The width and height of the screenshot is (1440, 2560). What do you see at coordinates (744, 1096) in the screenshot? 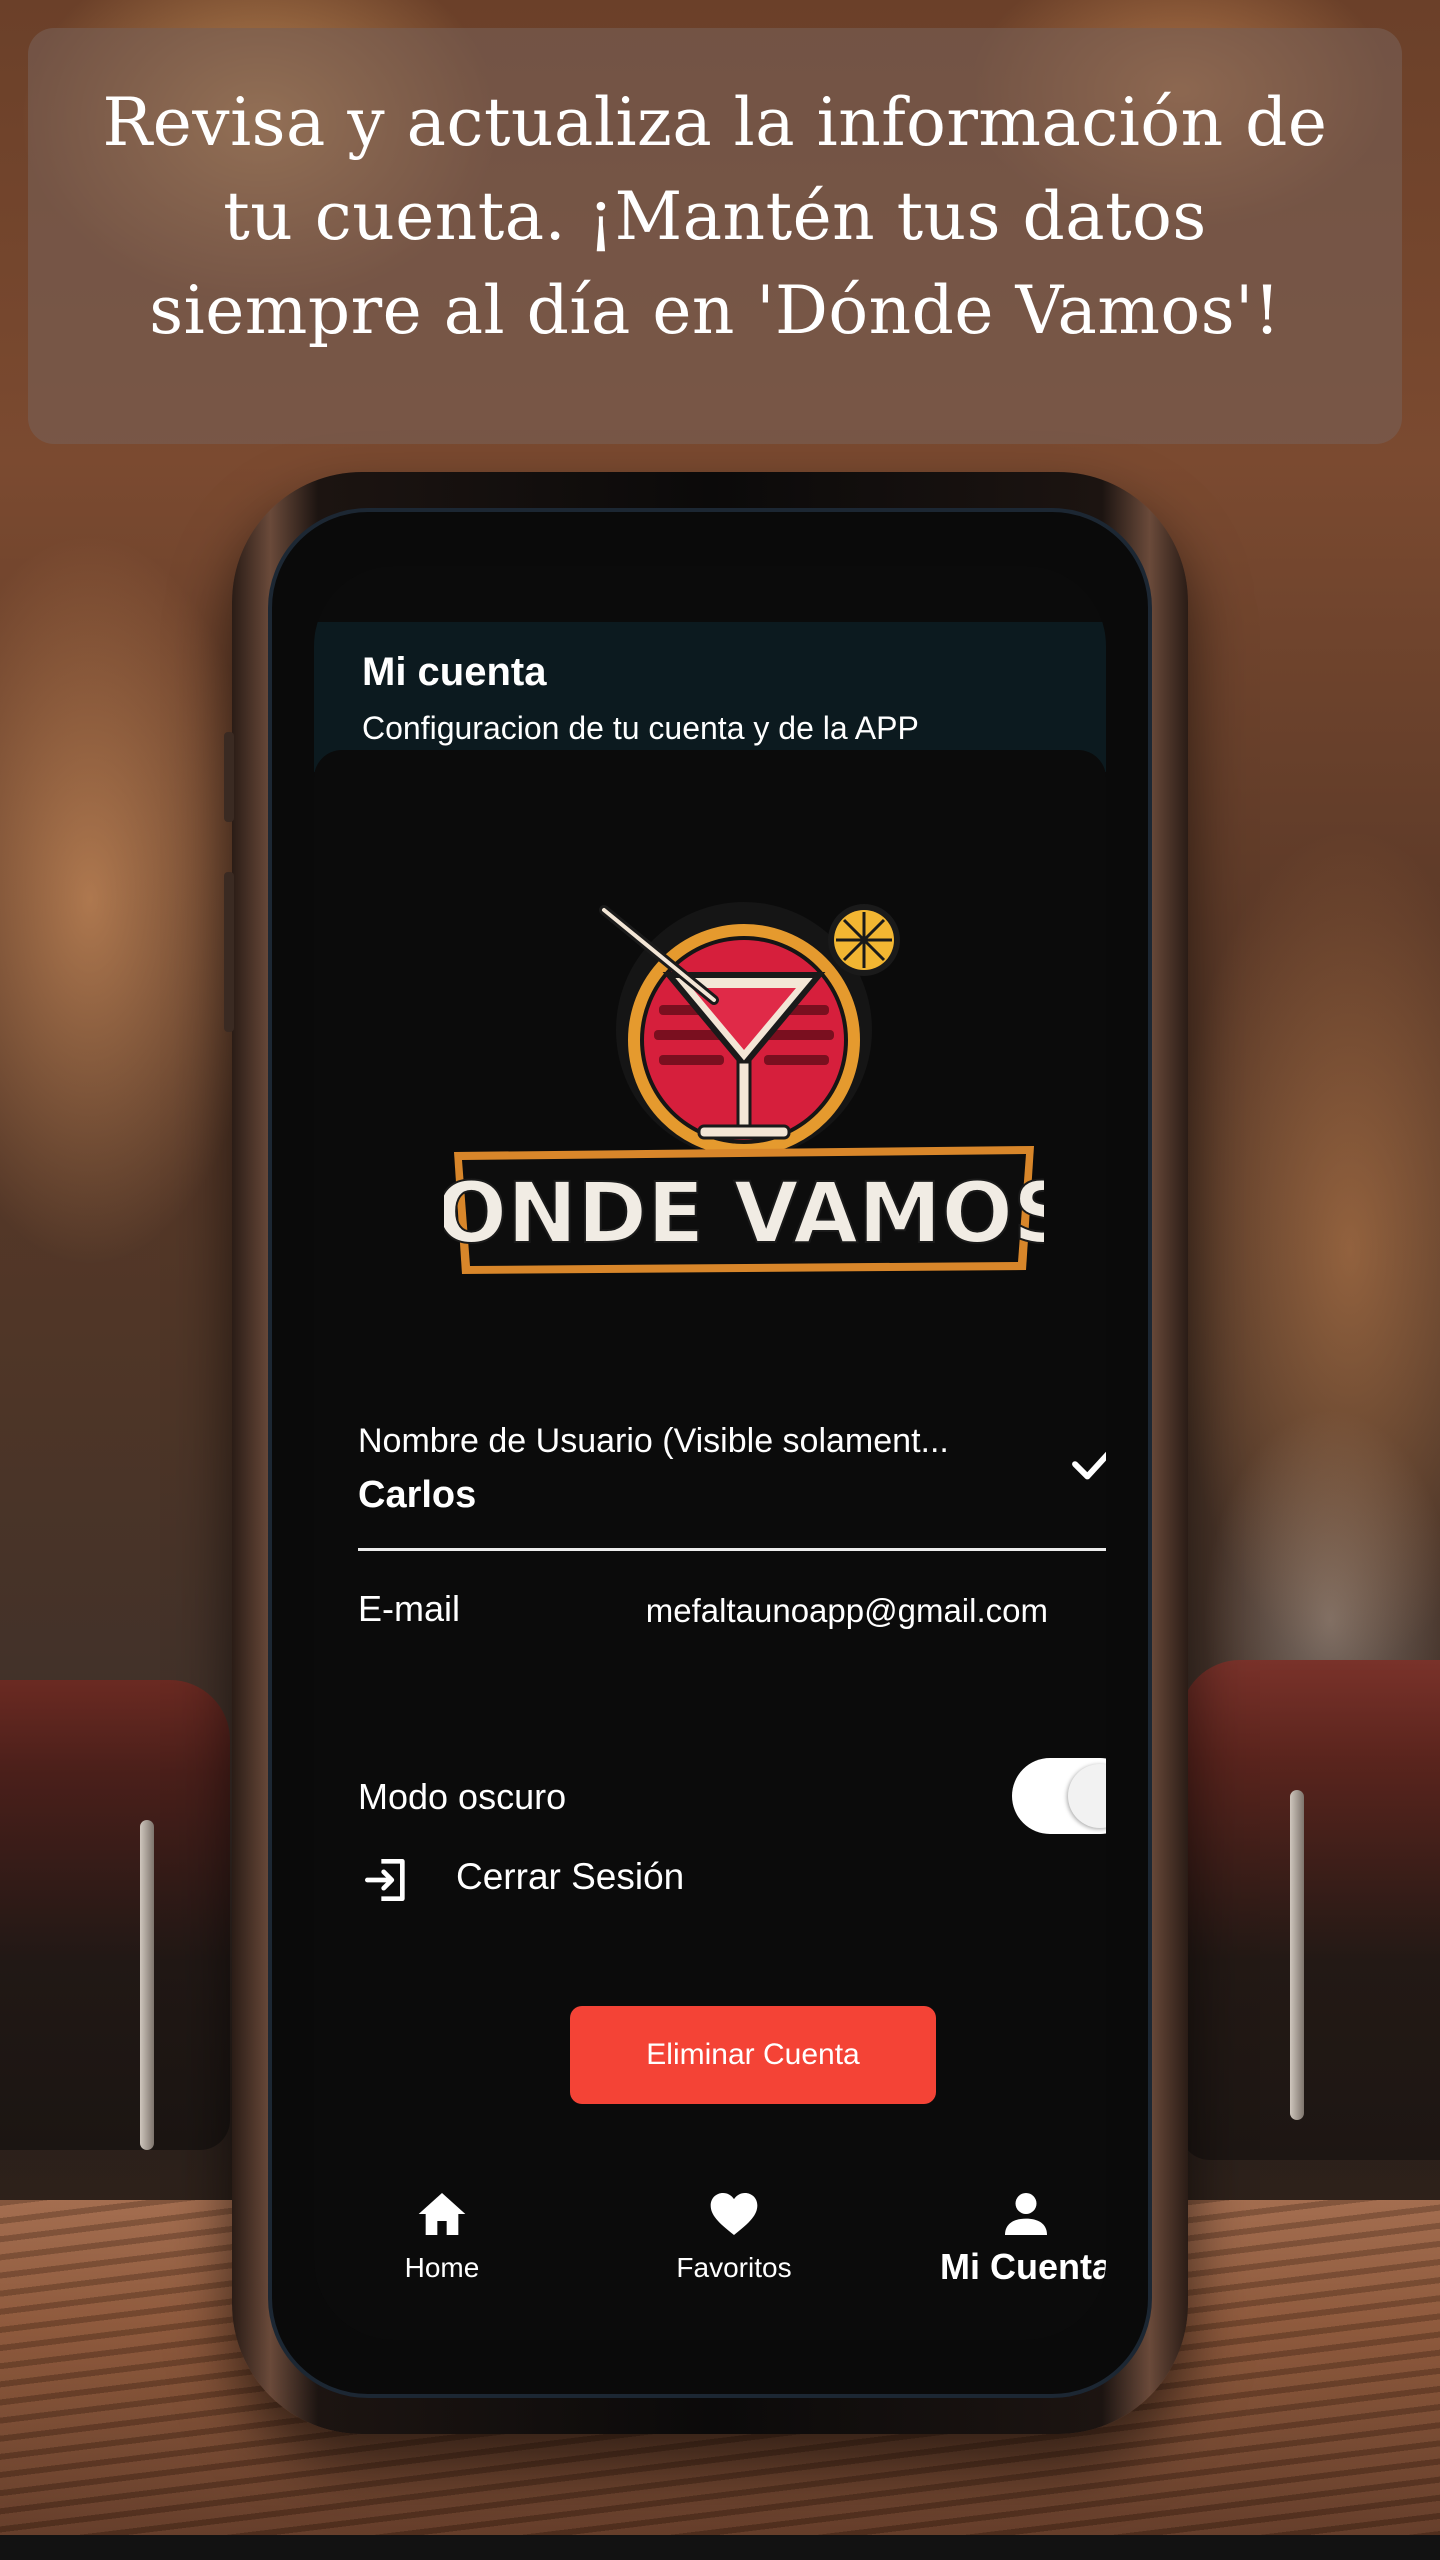
I see `glass-stem` at bounding box center [744, 1096].